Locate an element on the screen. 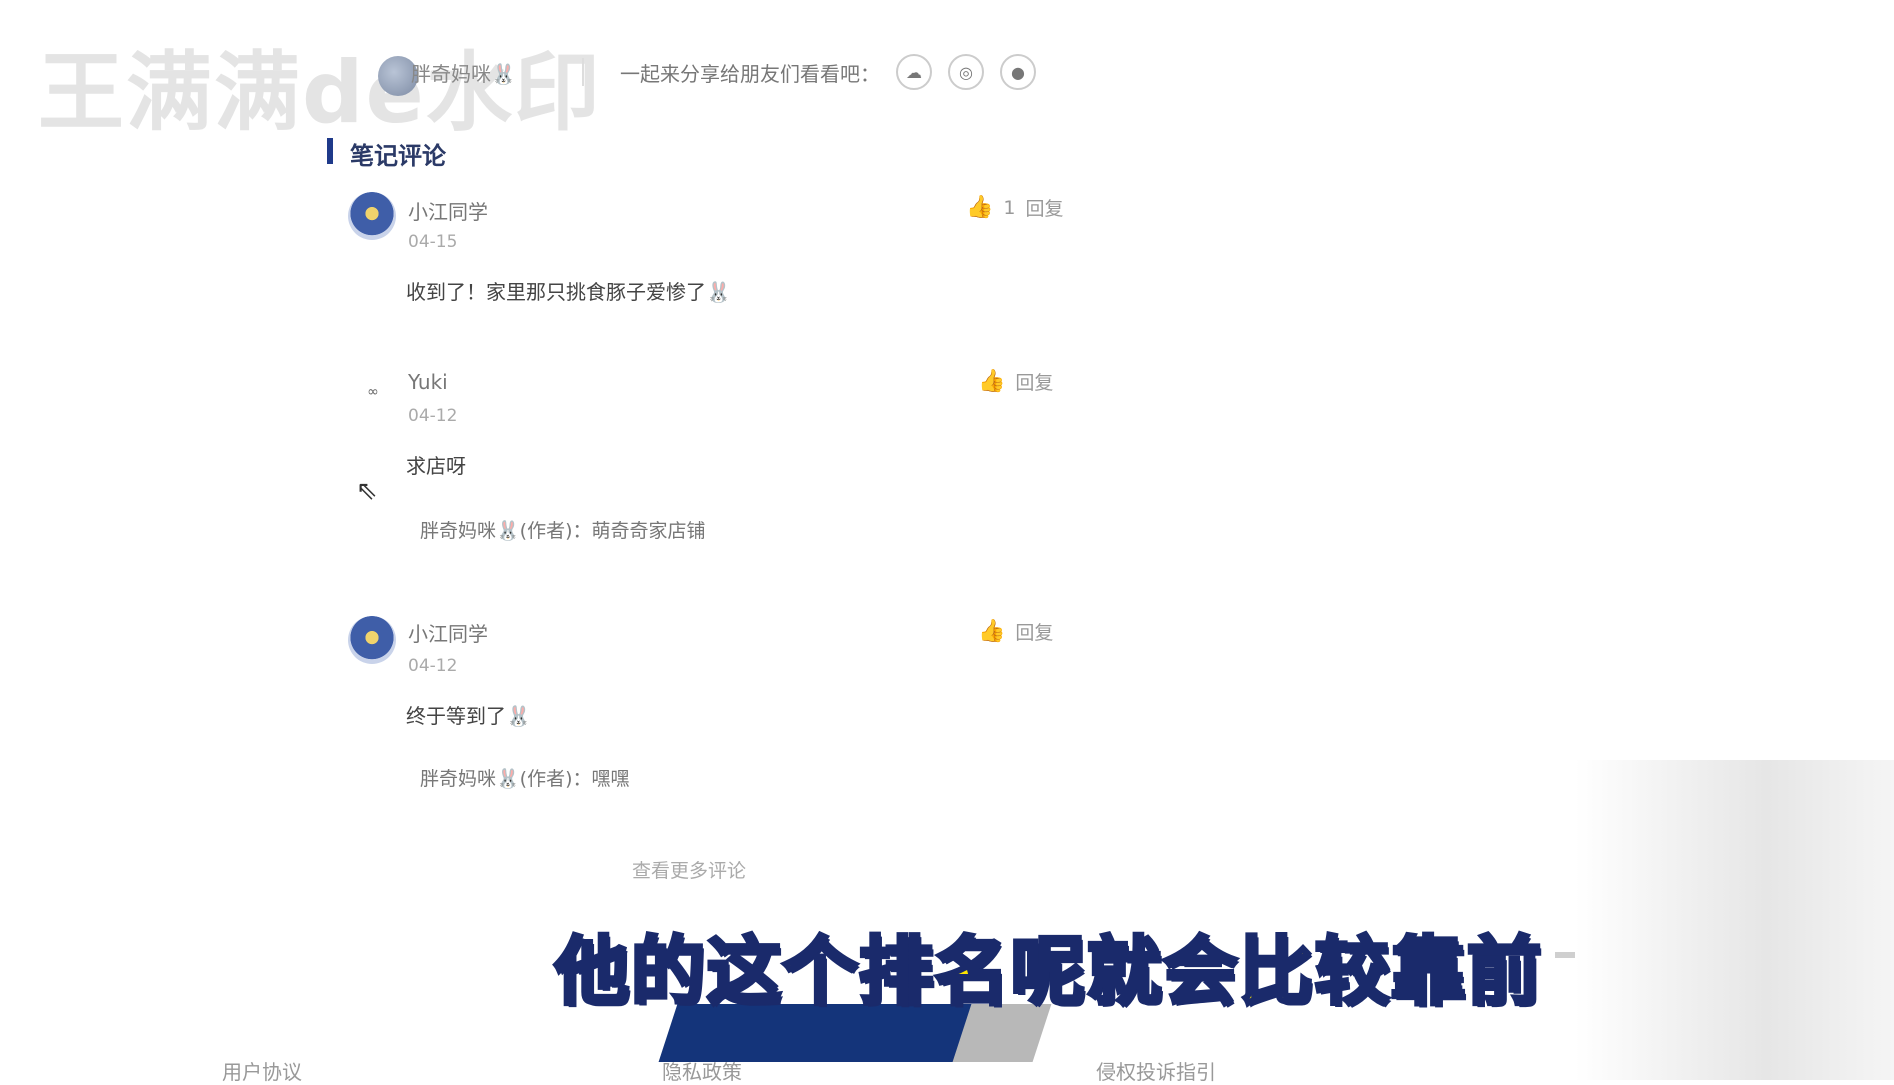  footer-complaint-guide: 侵权投诉指引 is located at coordinates (1156, 1070).